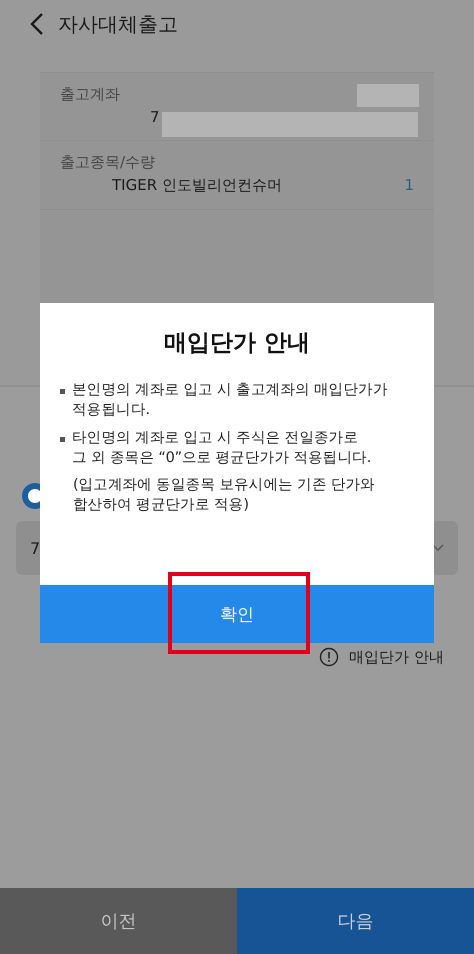 The width and height of the screenshot is (474, 954). What do you see at coordinates (396, 657) in the screenshot?
I see `info-link: 매입단가 안내` at bounding box center [396, 657].